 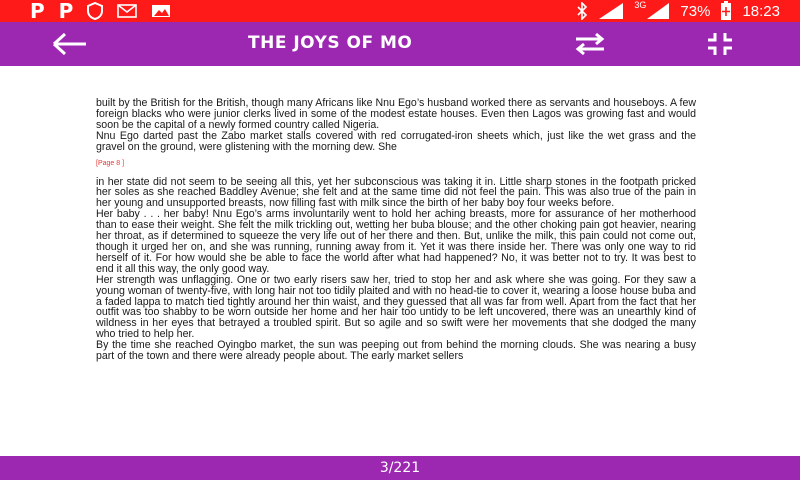 I want to click on image-icon, so click(x=161, y=11).